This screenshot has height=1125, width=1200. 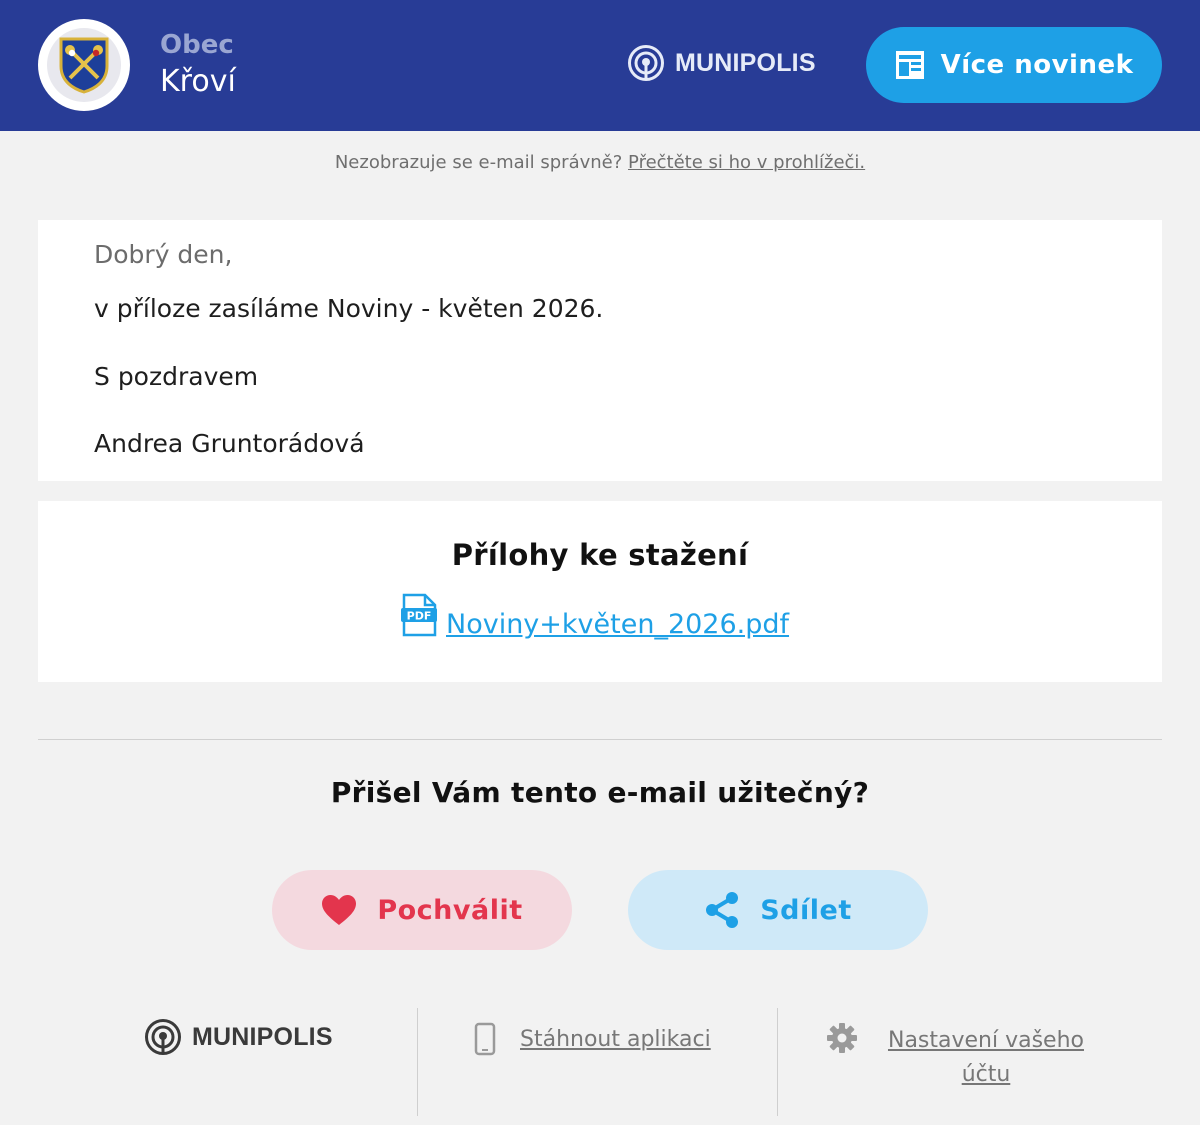 I want to click on attachment-file-name: Noviny+květen_2026.pdf, so click(x=617, y=624).